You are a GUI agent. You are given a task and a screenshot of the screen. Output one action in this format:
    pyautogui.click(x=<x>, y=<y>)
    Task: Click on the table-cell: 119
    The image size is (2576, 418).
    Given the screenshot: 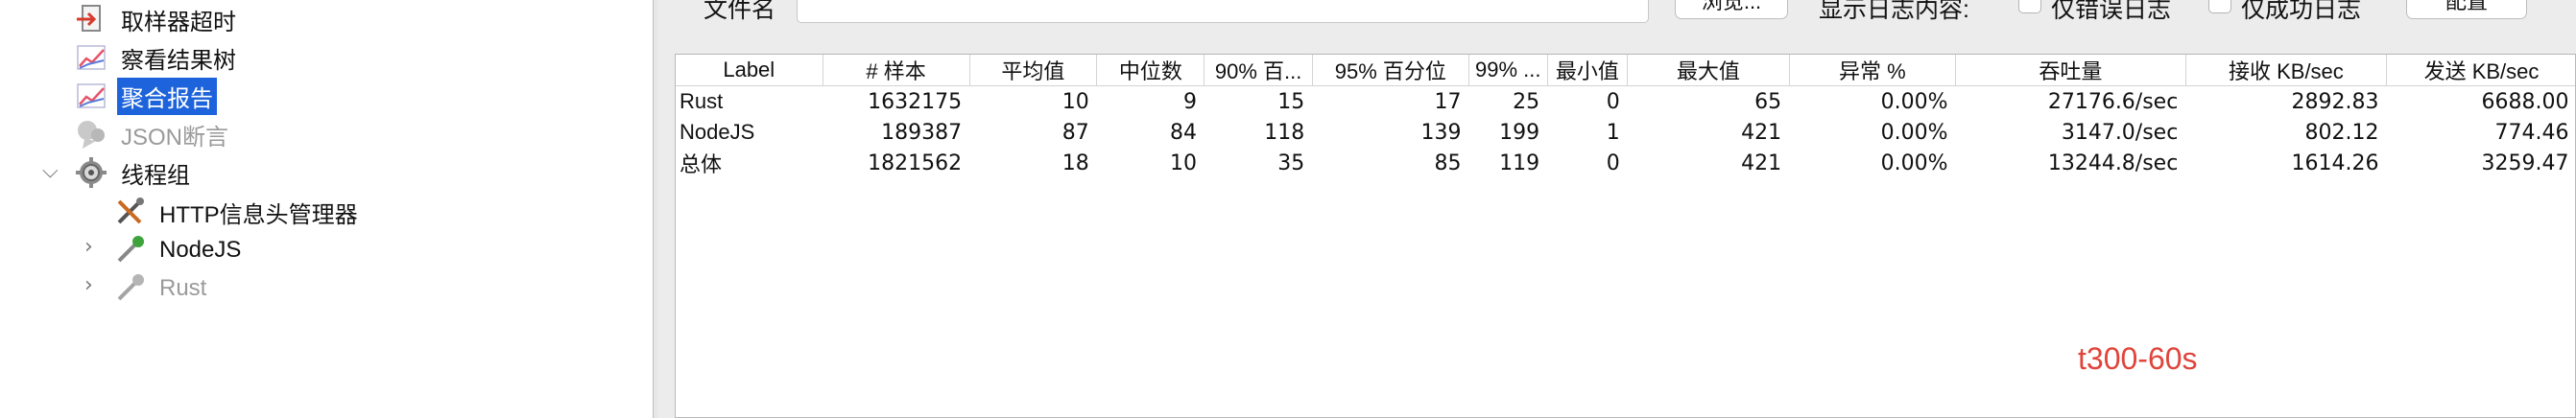 What is the action you would take?
    pyautogui.click(x=1519, y=163)
    